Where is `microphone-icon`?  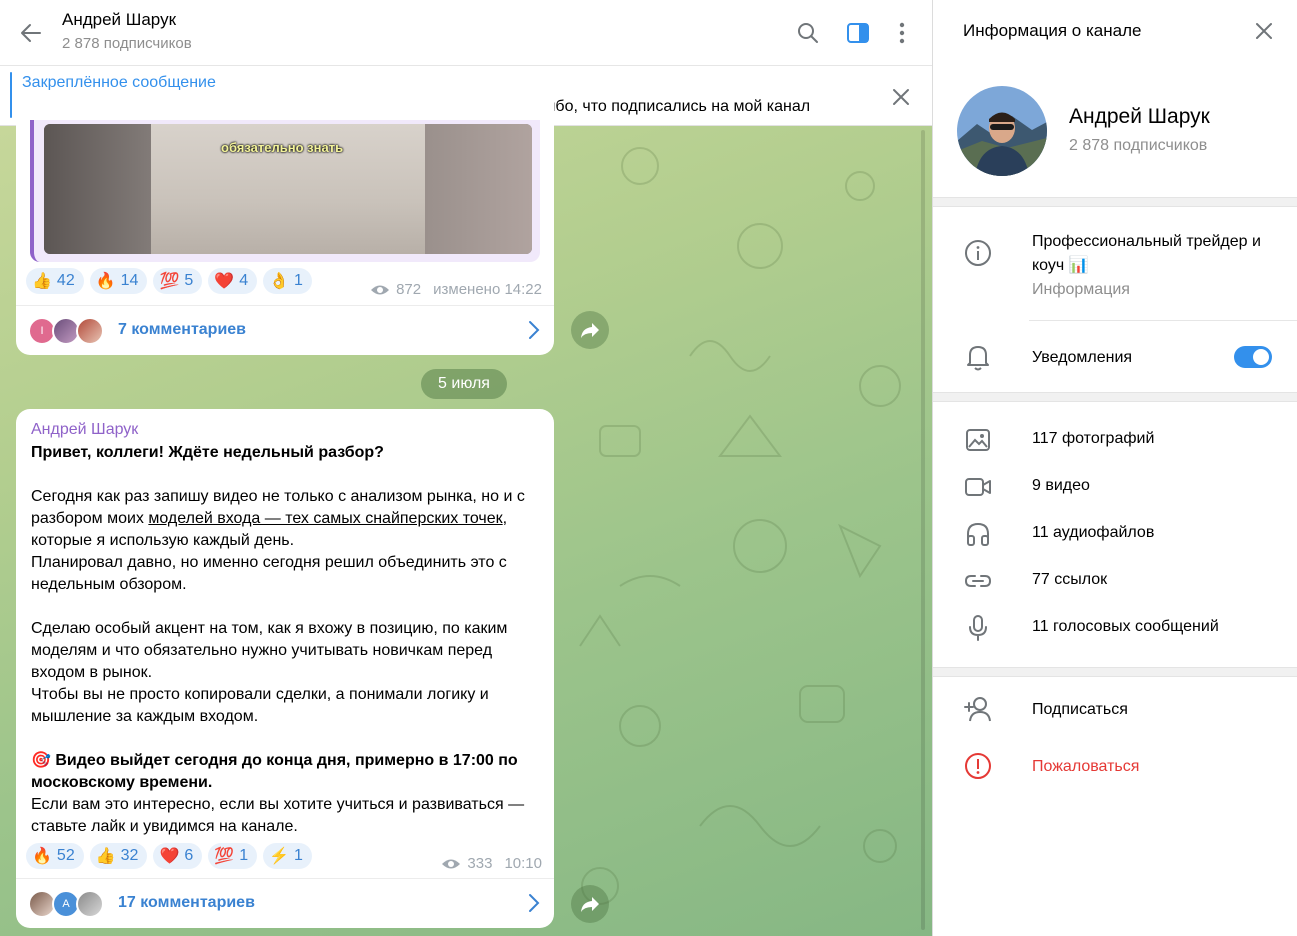 microphone-icon is located at coordinates (978, 628).